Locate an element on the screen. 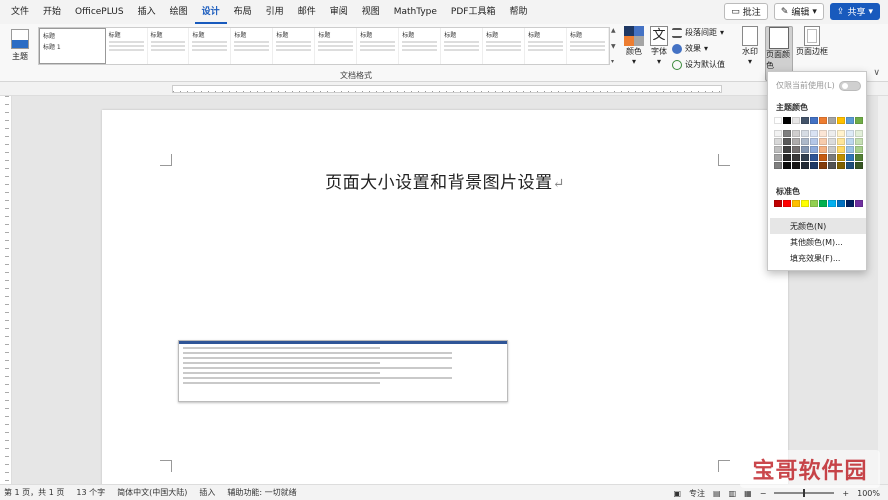 The height and width of the screenshot is (500, 888). sync-toggle is located at coordinates (849, 85).